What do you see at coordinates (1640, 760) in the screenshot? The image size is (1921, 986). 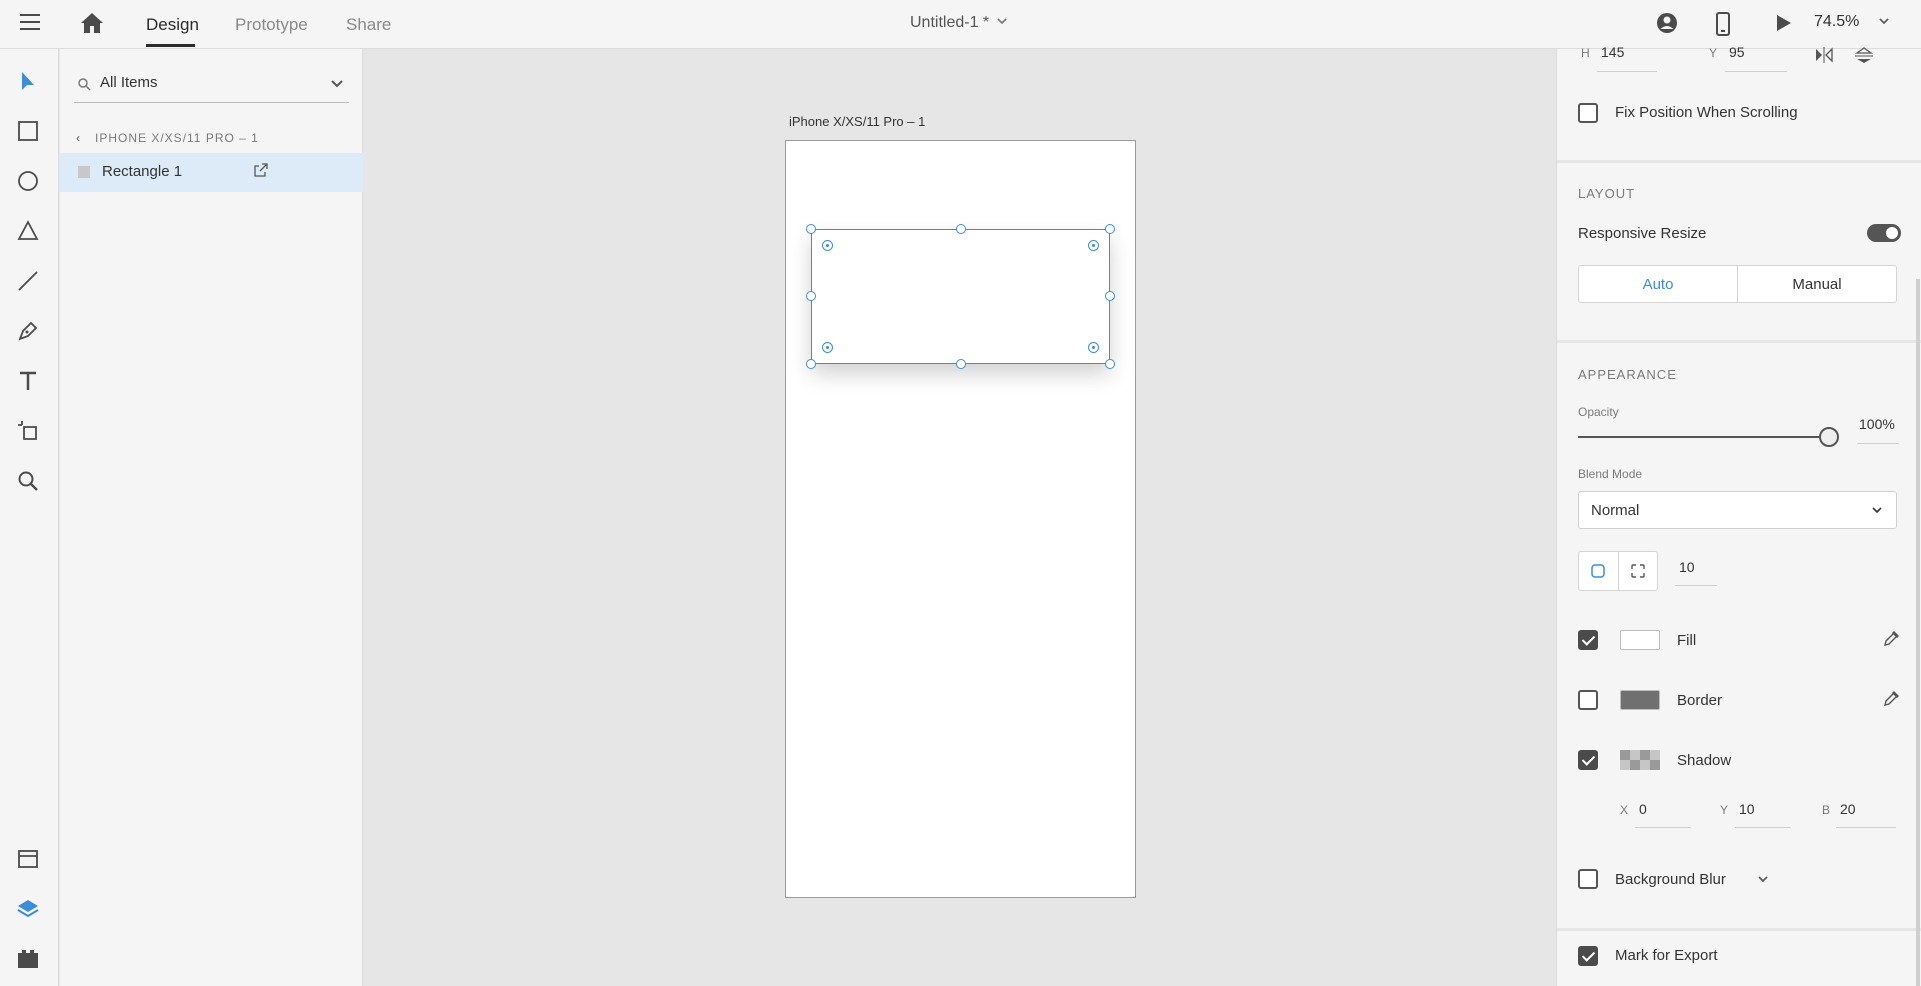 I see `shadow-color-swatch` at bounding box center [1640, 760].